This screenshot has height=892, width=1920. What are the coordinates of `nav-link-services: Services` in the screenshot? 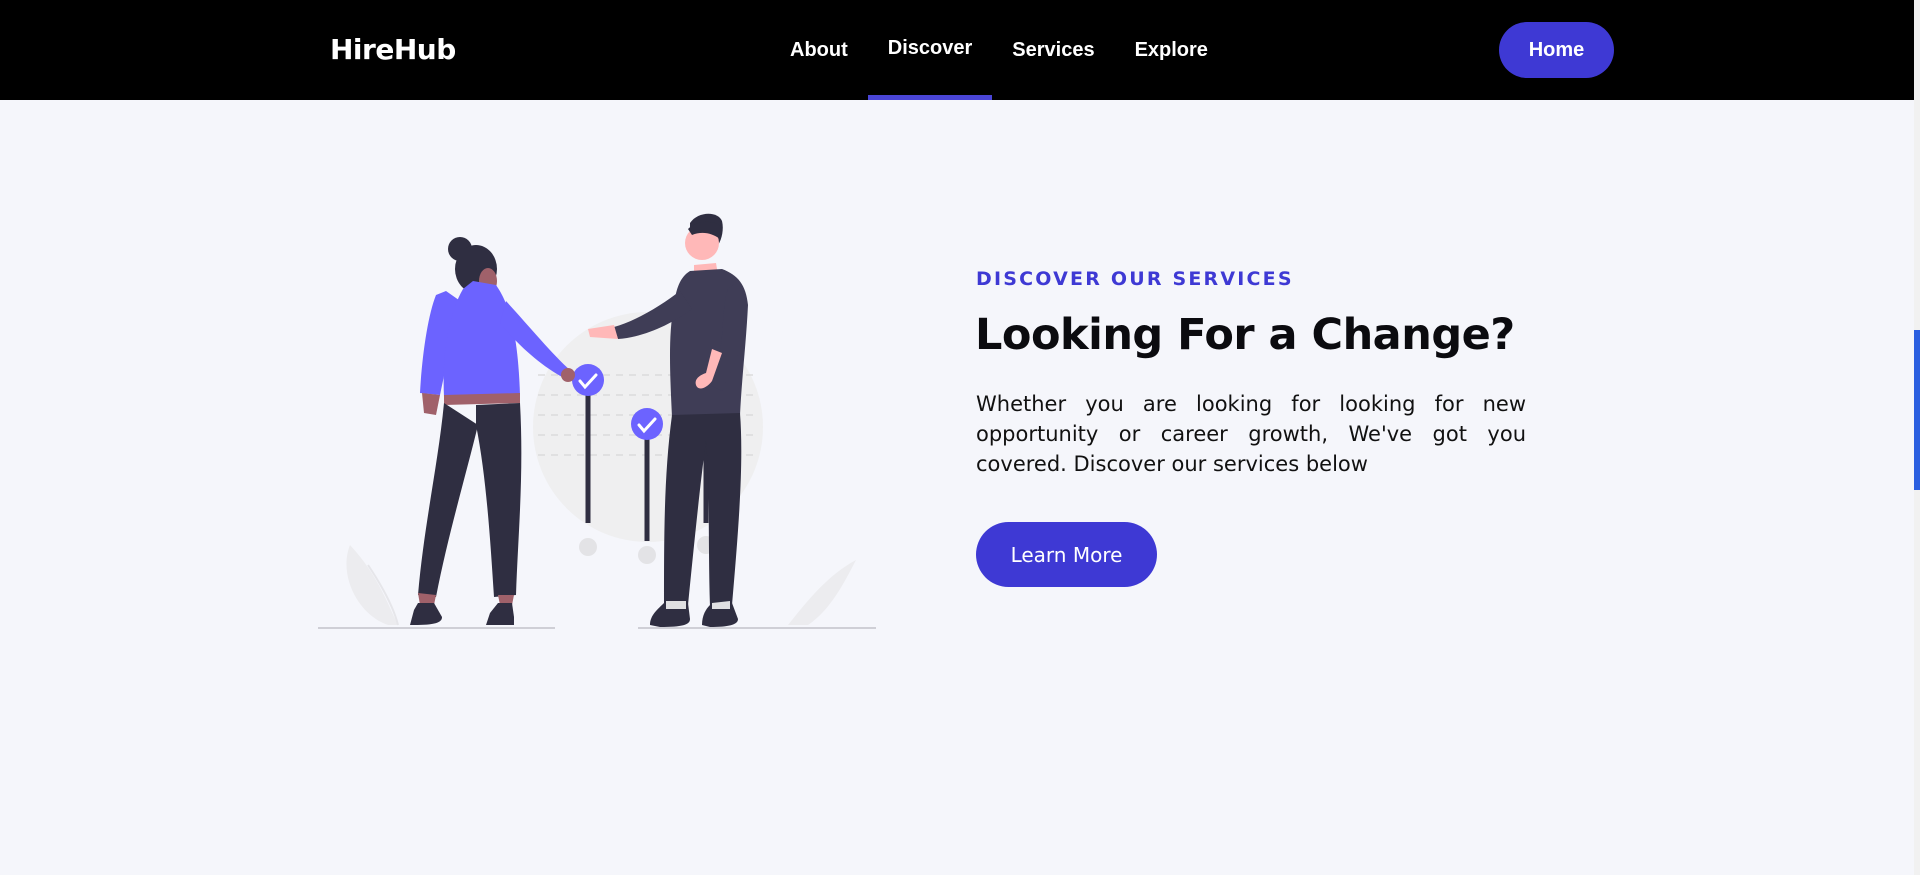 It's located at (1053, 50).